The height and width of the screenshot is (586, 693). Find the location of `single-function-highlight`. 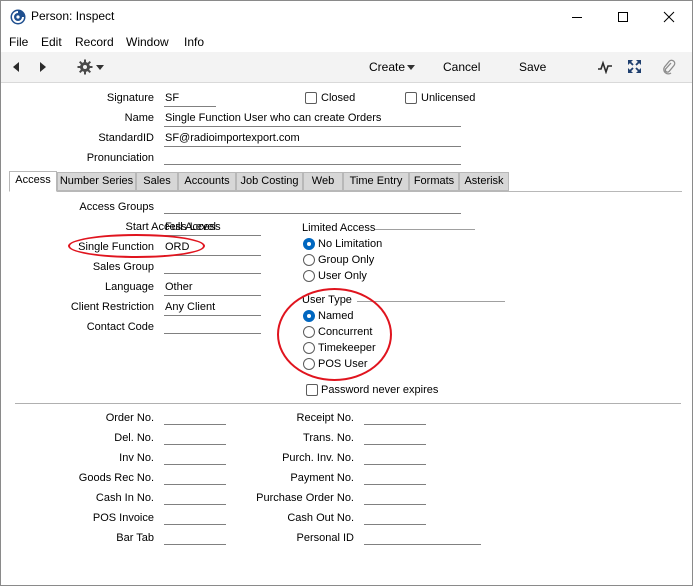

single-function-highlight is located at coordinates (136, 246).